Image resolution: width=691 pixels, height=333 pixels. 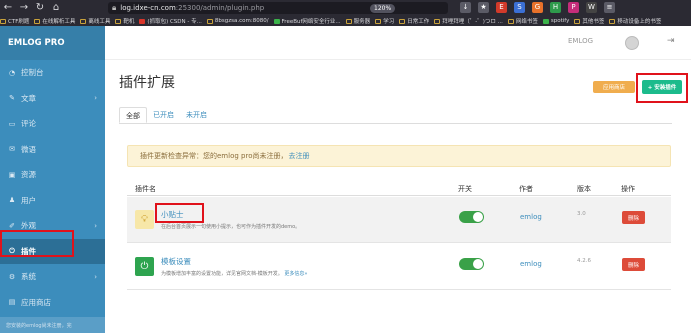 I want to click on extension-icon: P, so click(x=573, y=7).